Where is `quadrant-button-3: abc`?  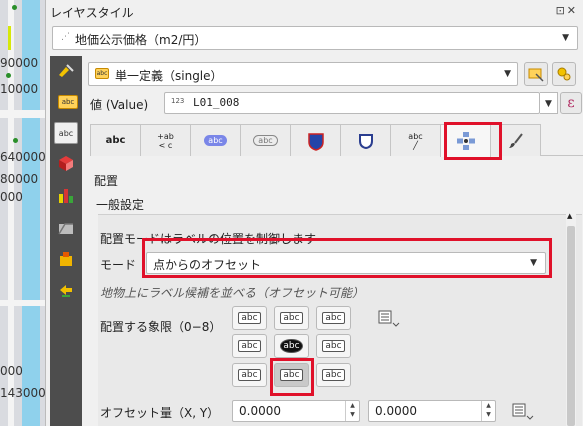 quadrant-button-3: abc is located at coordinates (249, 346).